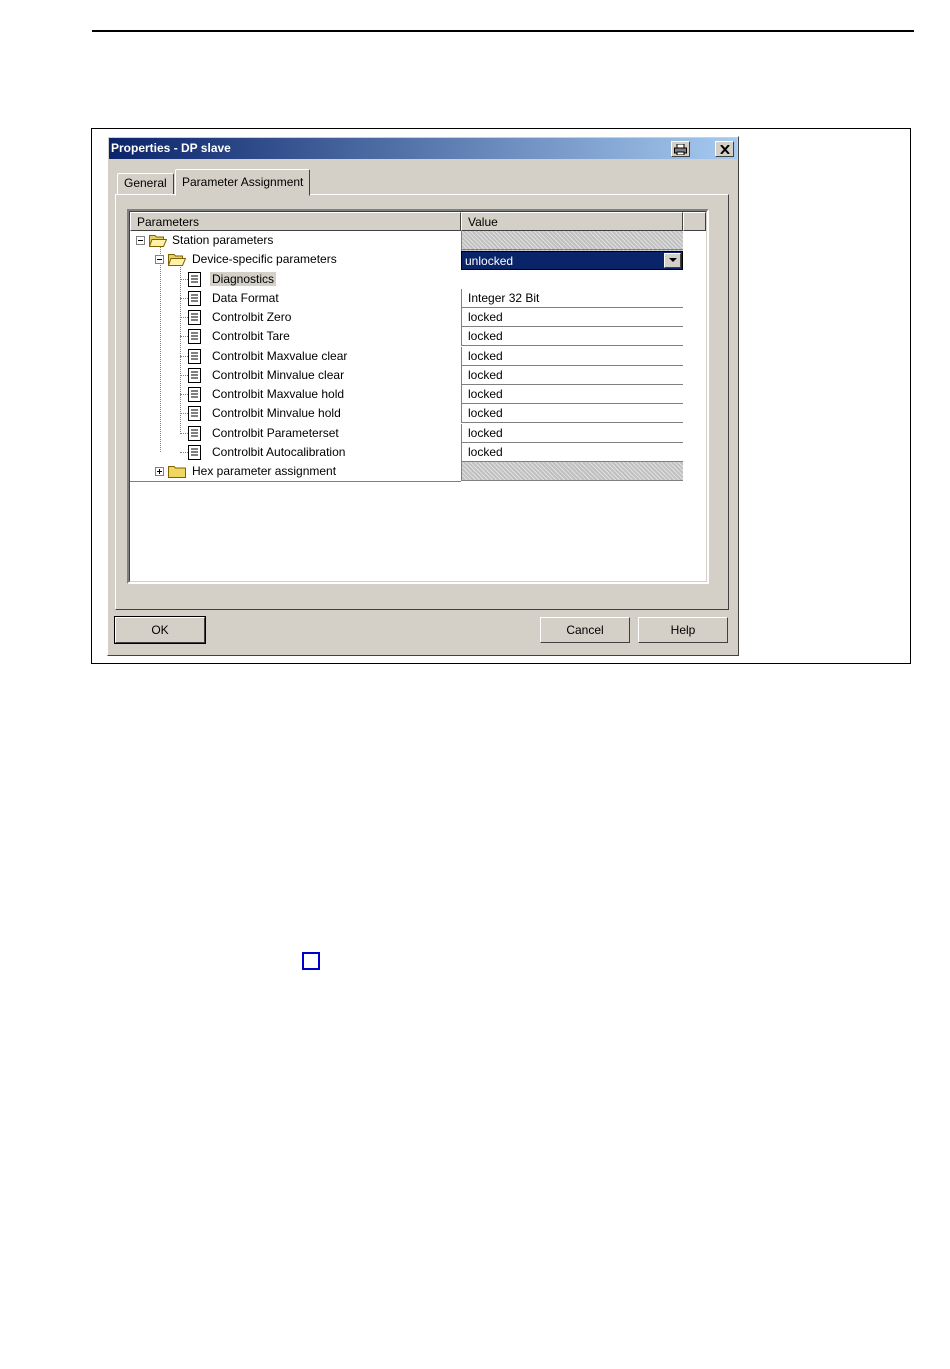 The width and height of the screenshot is (950, 1369). Describe the element at coordinates (295, 240) in the screenshot. I see `tree-row-station-parameters: Station parameters` at that location.